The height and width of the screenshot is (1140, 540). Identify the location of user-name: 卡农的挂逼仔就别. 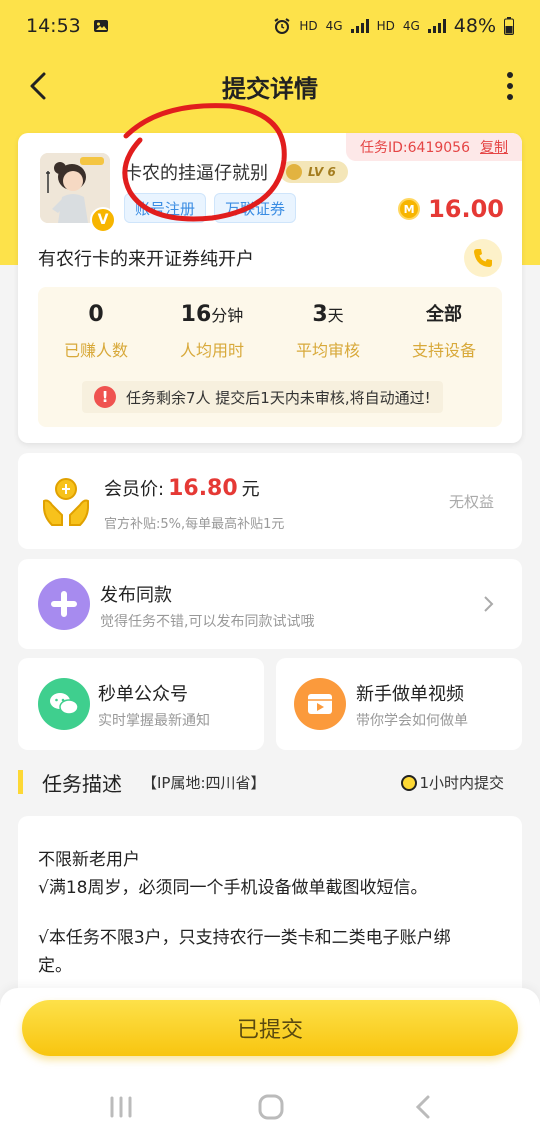
(196, 173).